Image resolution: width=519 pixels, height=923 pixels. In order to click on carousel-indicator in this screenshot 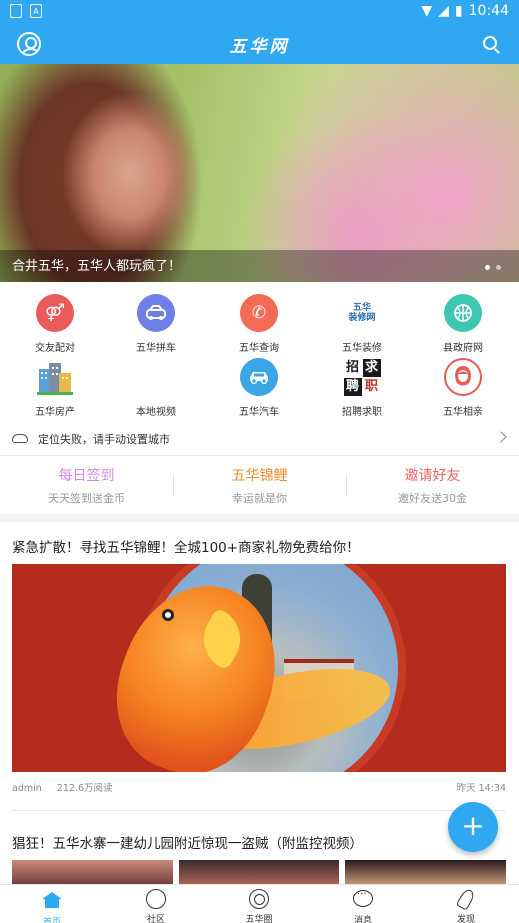, I will do `click(493, 267)`.